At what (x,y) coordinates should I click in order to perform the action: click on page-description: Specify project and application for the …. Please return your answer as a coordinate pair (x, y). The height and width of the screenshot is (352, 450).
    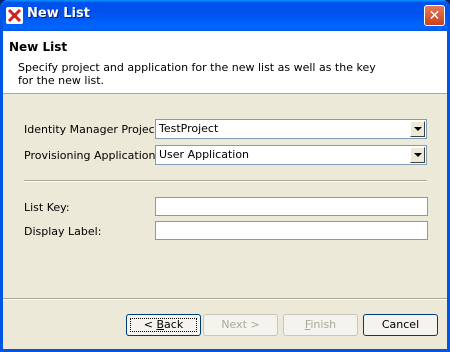
    Looking at the image, I should click on (197, 74).